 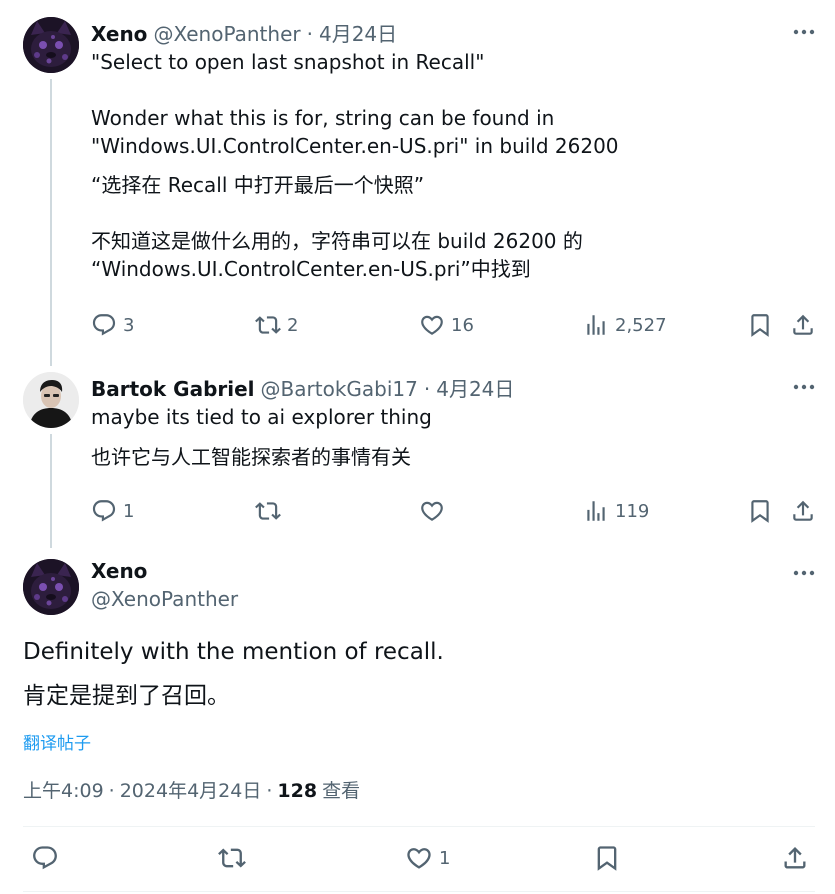 I want to click on tweet-time: 上午4:09, so click(x=63, y=789).